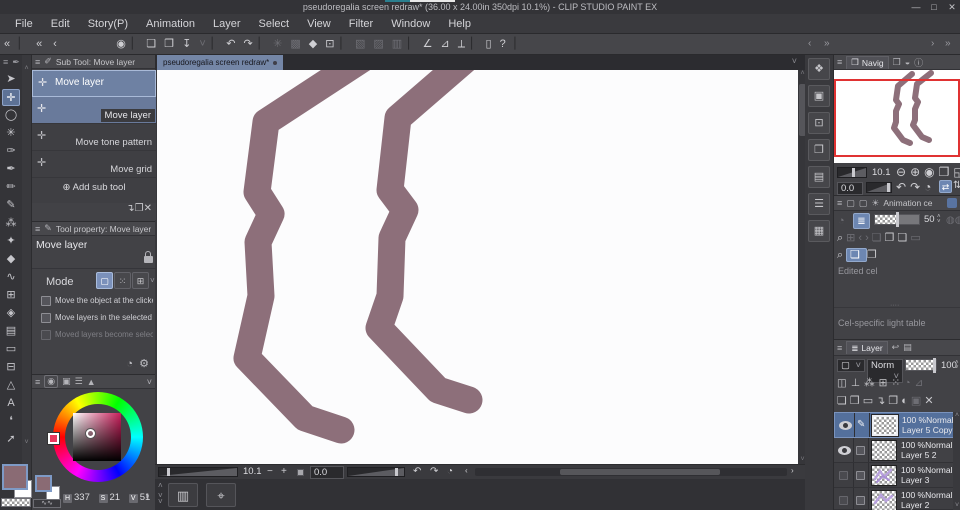  I want to click on tab-sub-view-icon: ❒, so click(897, 62).